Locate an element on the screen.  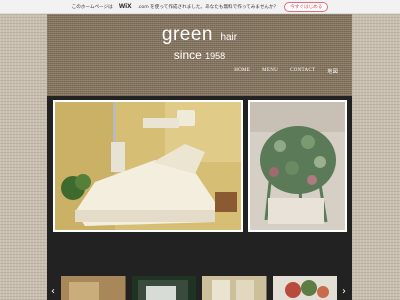
main-nav: HOME MENU CONTACT 地図 is located at coordinates (286, 71).